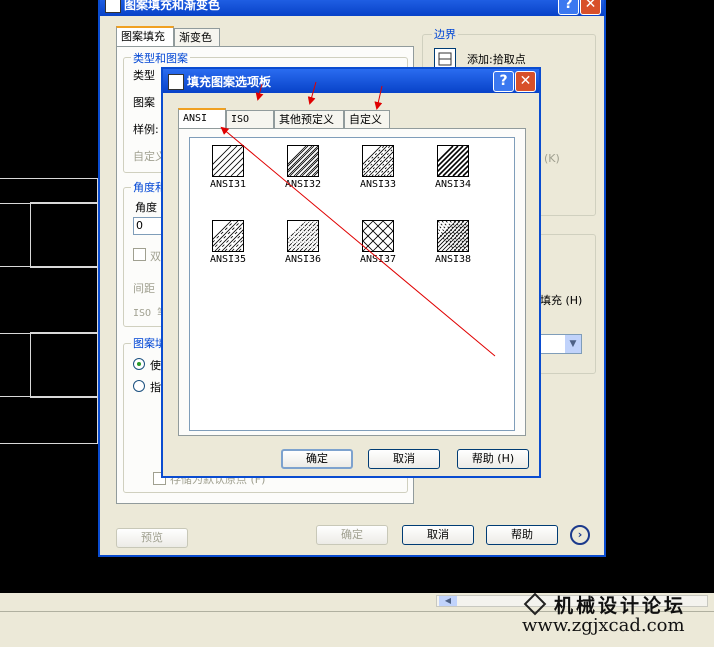 This screenshot has height=647, width=714. I want to click on pattern-swatch-ansi38, so click(459, 236).